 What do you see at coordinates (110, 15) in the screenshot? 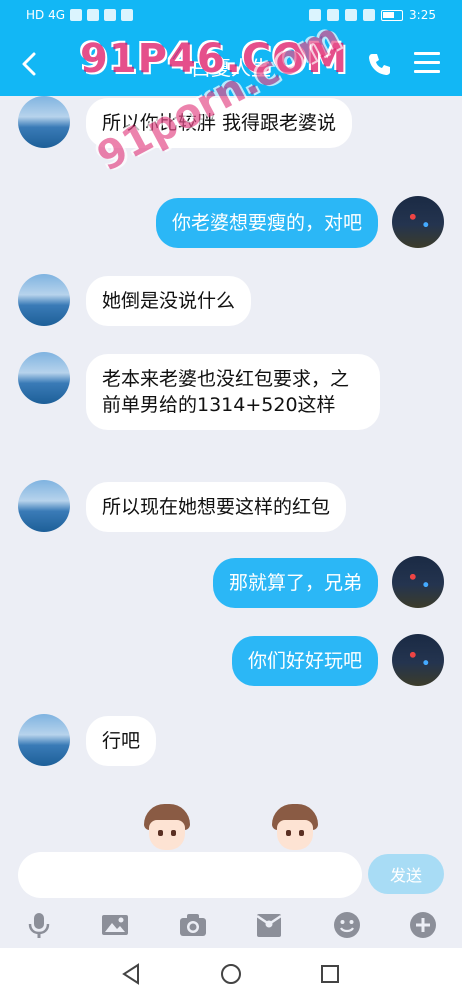
I see `app-notification-icon` at bounding box center [110, 15].